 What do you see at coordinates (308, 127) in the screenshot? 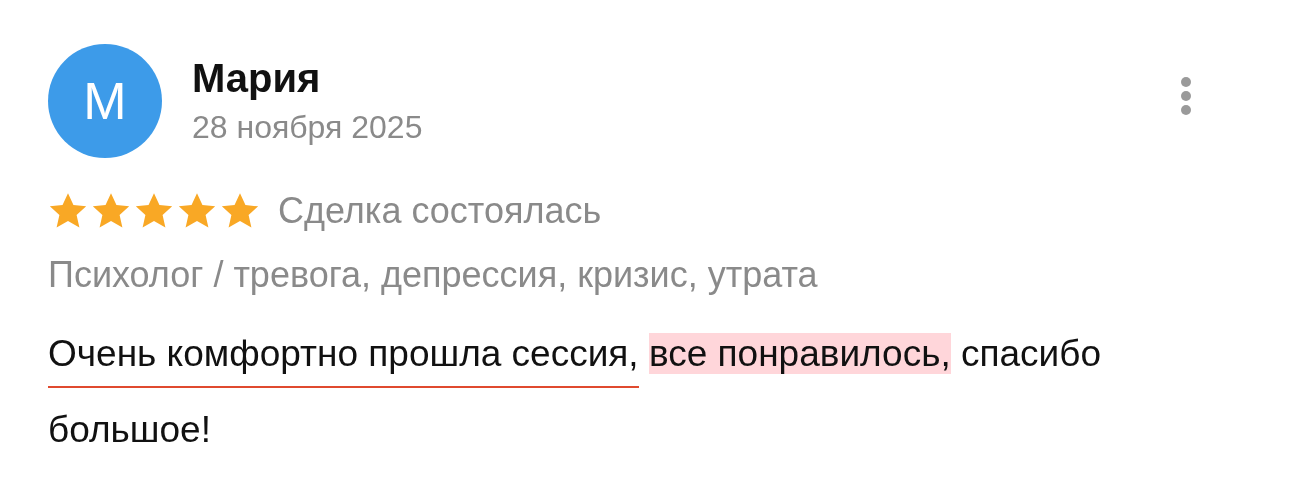
I see `review-date: 28 ноября 2025` at bounding box center [308, 127].